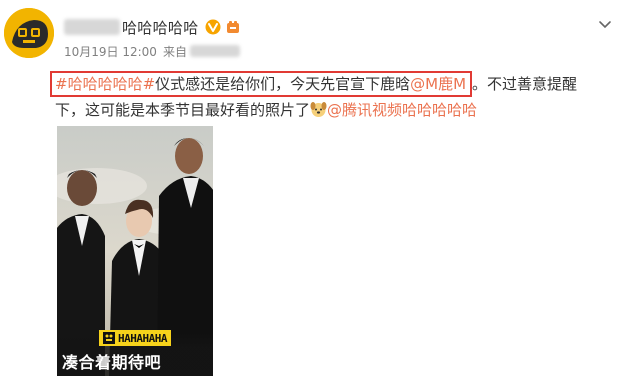 The width and height of the screenshot is (625, 390). I want to click on topic-link: #哈哈哈哈哈#, so click(105, 84).